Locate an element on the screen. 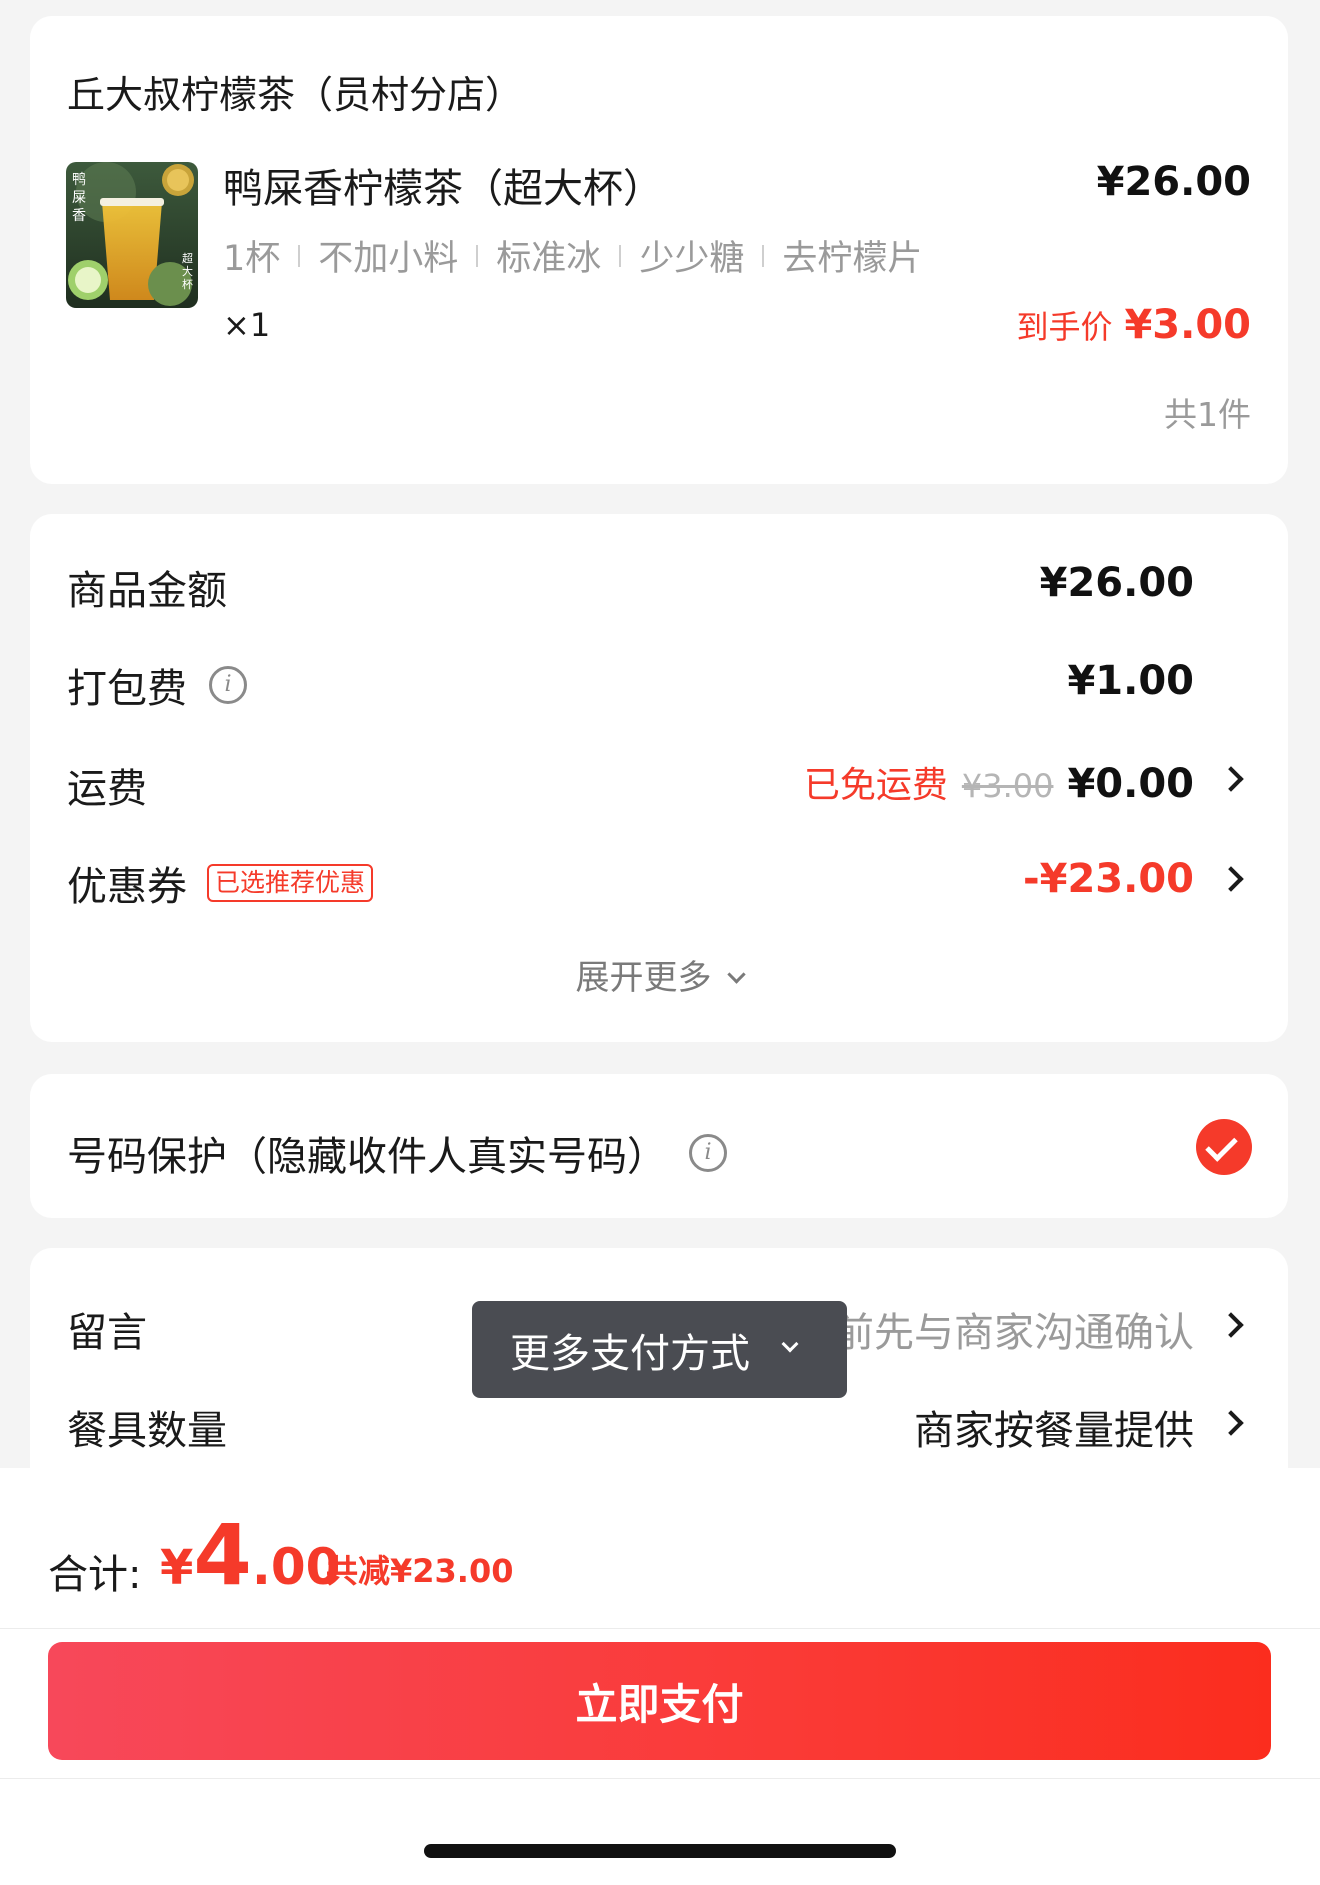 This screenshot has width=1320, height=1885. product-quantity: ×1 is located at coordinates (247, 325).